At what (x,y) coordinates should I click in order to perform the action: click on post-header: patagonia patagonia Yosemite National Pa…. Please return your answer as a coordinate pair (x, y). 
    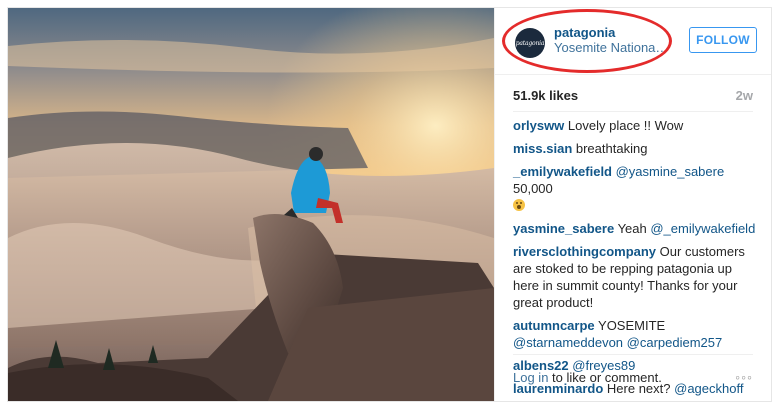
    Looking at the image, I should click on (633, 41).